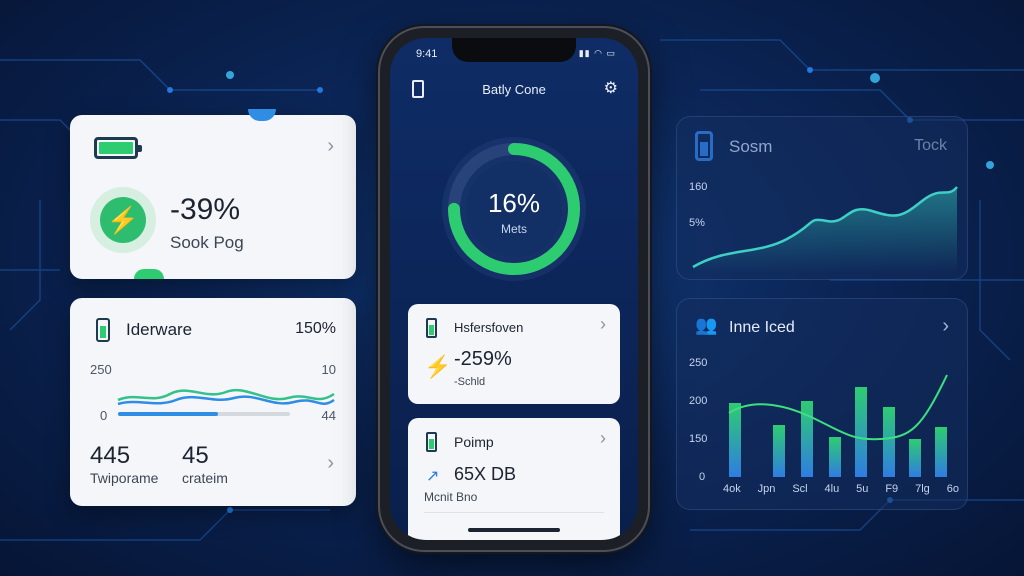 The image size is (1024, 576). Describe the element at coordinates (123, 220) in the screenshot. I see `charging-icon: ⚡` at that location.